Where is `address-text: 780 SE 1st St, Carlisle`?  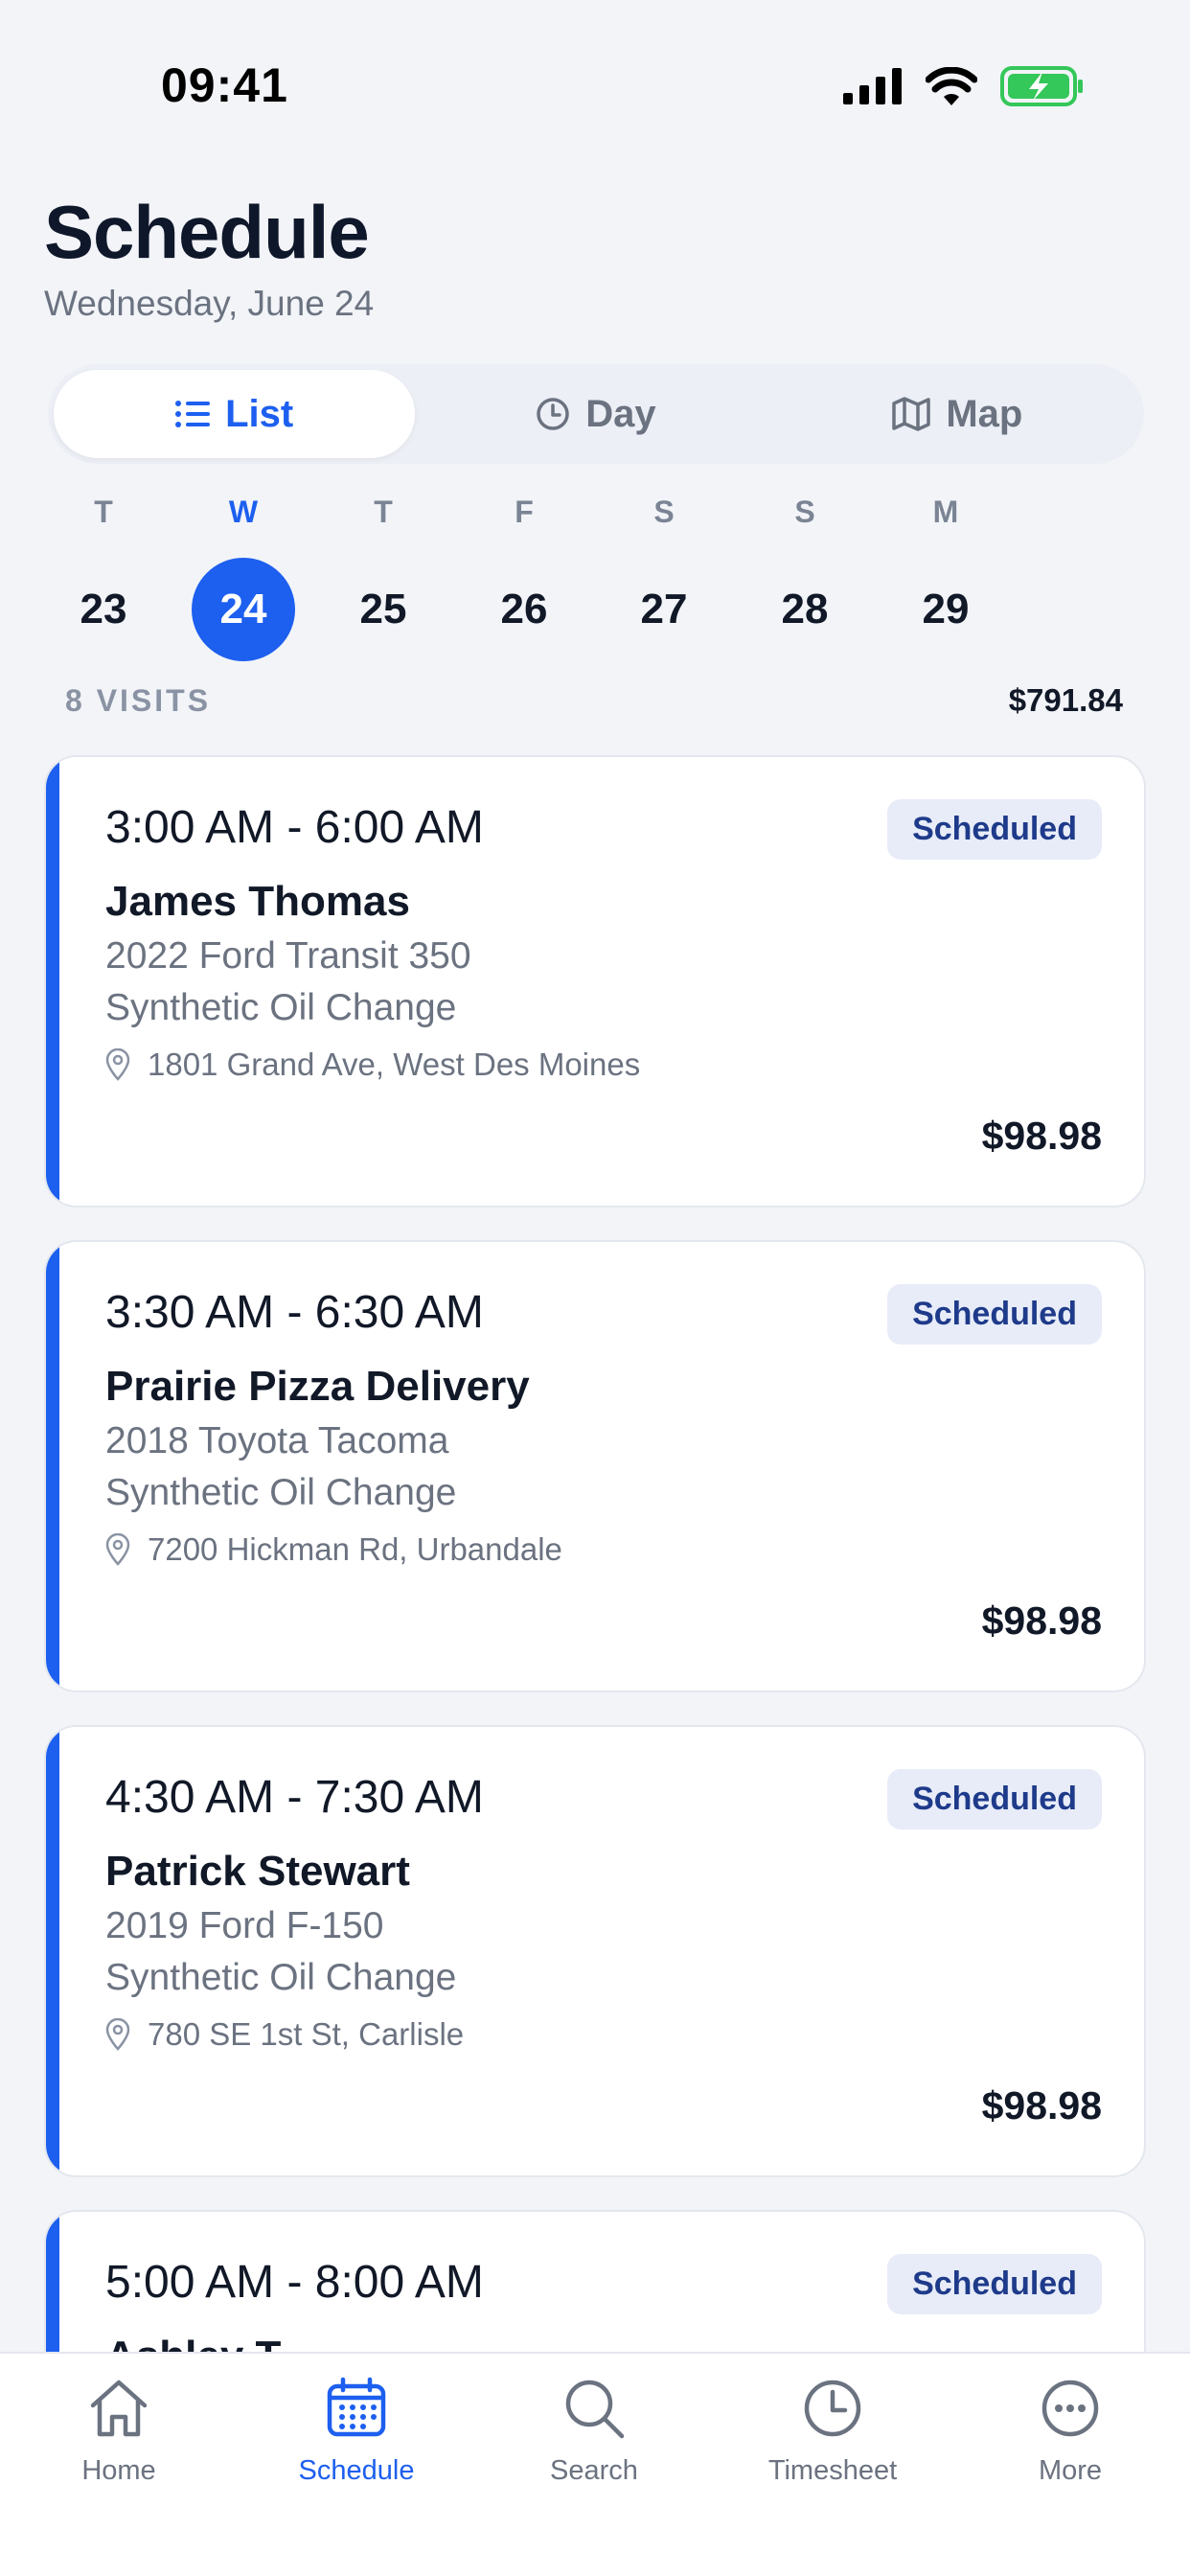
address-text: 780 SE 1st St, Carlisle is located at coordinates (307, 2034).